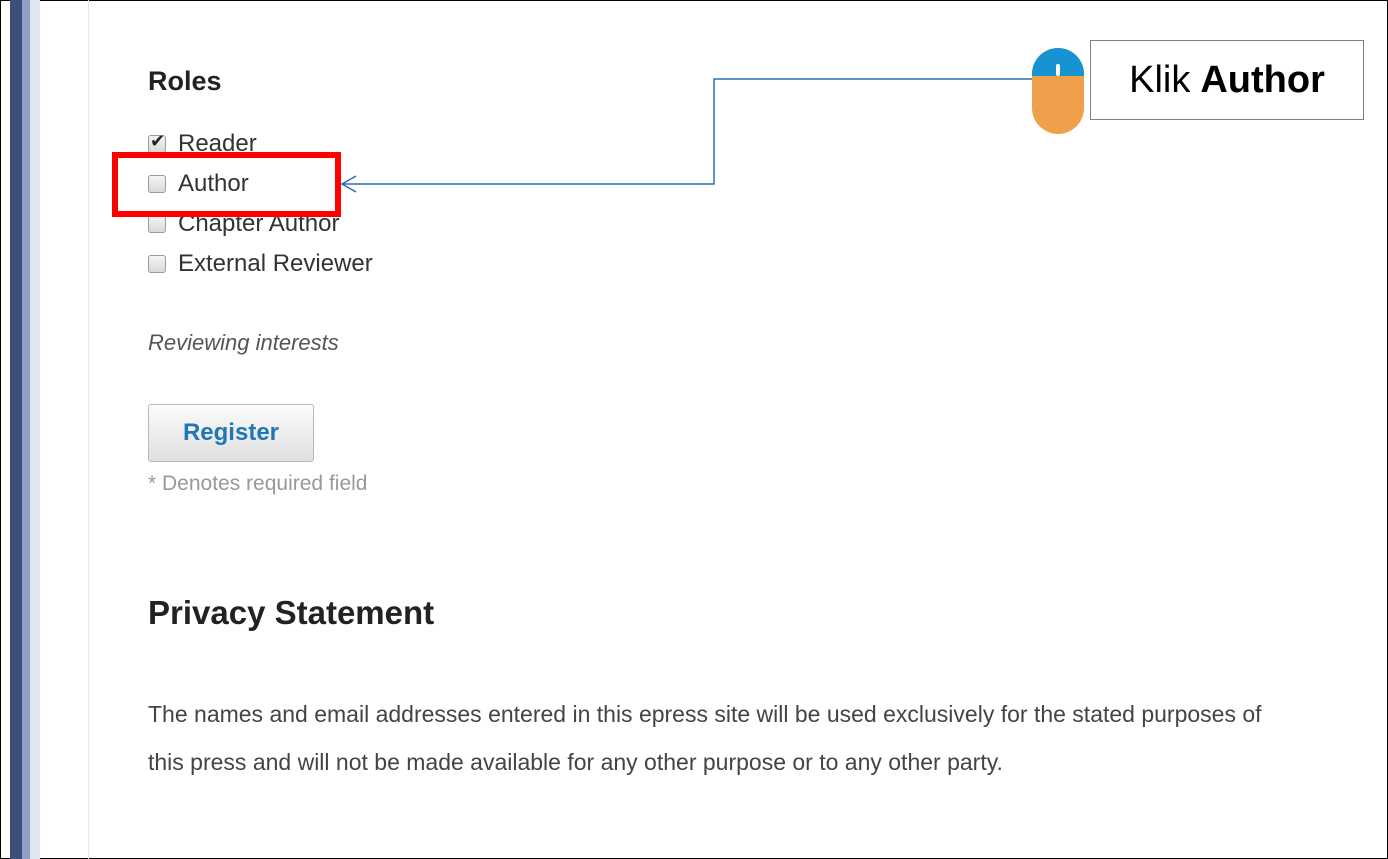  I want to click on left-window-edge-light, so click(35, 429).